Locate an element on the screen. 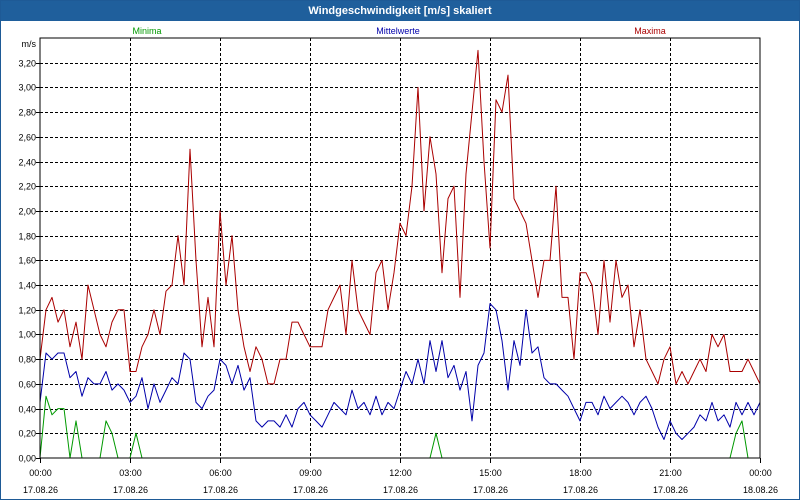  x-tick-label-time: 06:00 is located at coordinates (220, 473).